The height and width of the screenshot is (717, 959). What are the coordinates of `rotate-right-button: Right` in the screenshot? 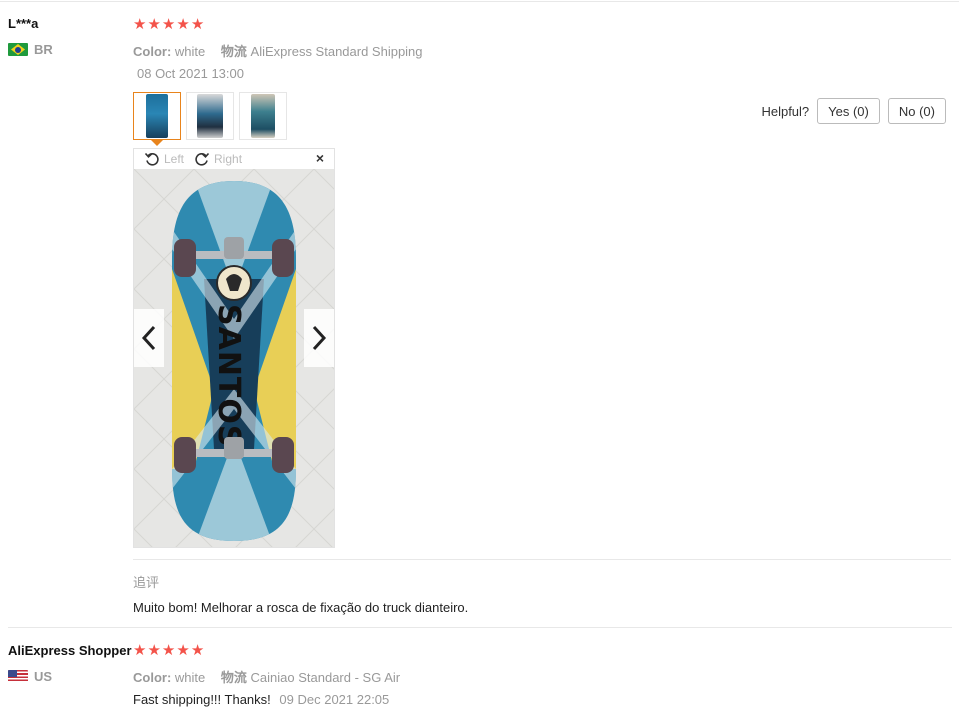 It's located at (218, 159).